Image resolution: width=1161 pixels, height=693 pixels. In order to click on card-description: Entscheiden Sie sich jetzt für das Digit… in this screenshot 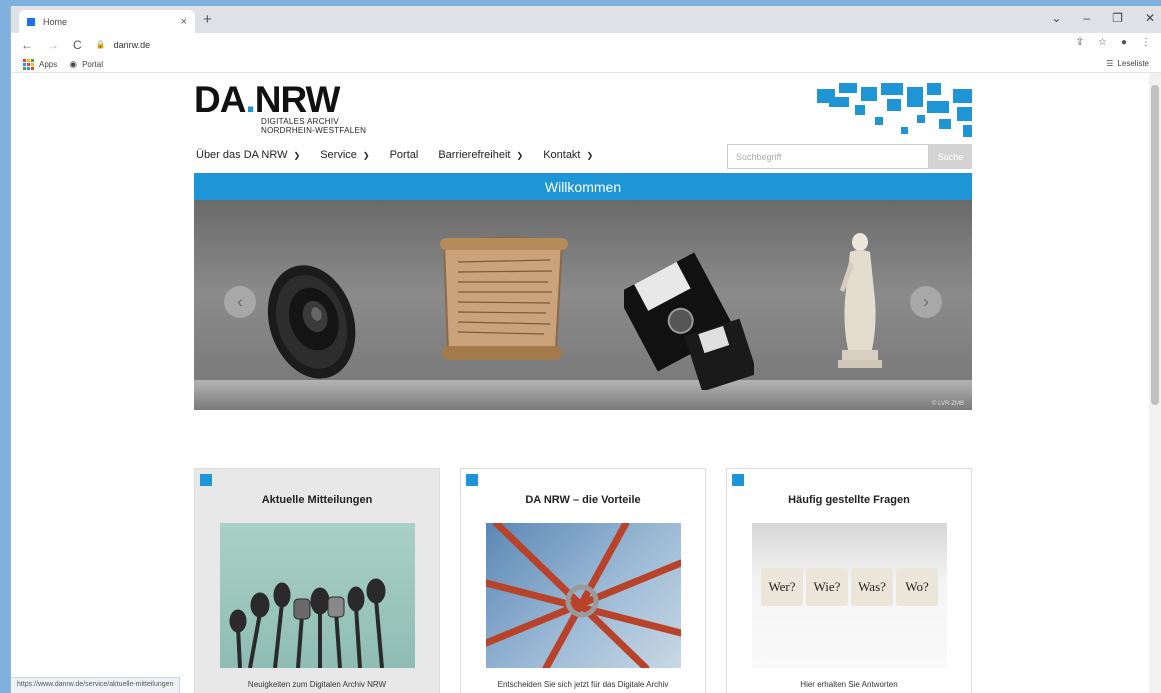, I will do `click(583, 684)`.